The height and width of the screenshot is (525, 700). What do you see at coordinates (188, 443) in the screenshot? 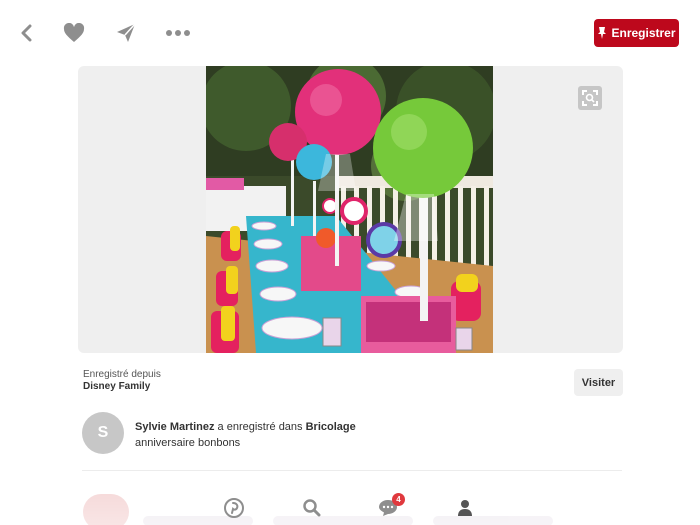
I see `activity-description: anniversaire bonbons` at bounding box center [188, 443].